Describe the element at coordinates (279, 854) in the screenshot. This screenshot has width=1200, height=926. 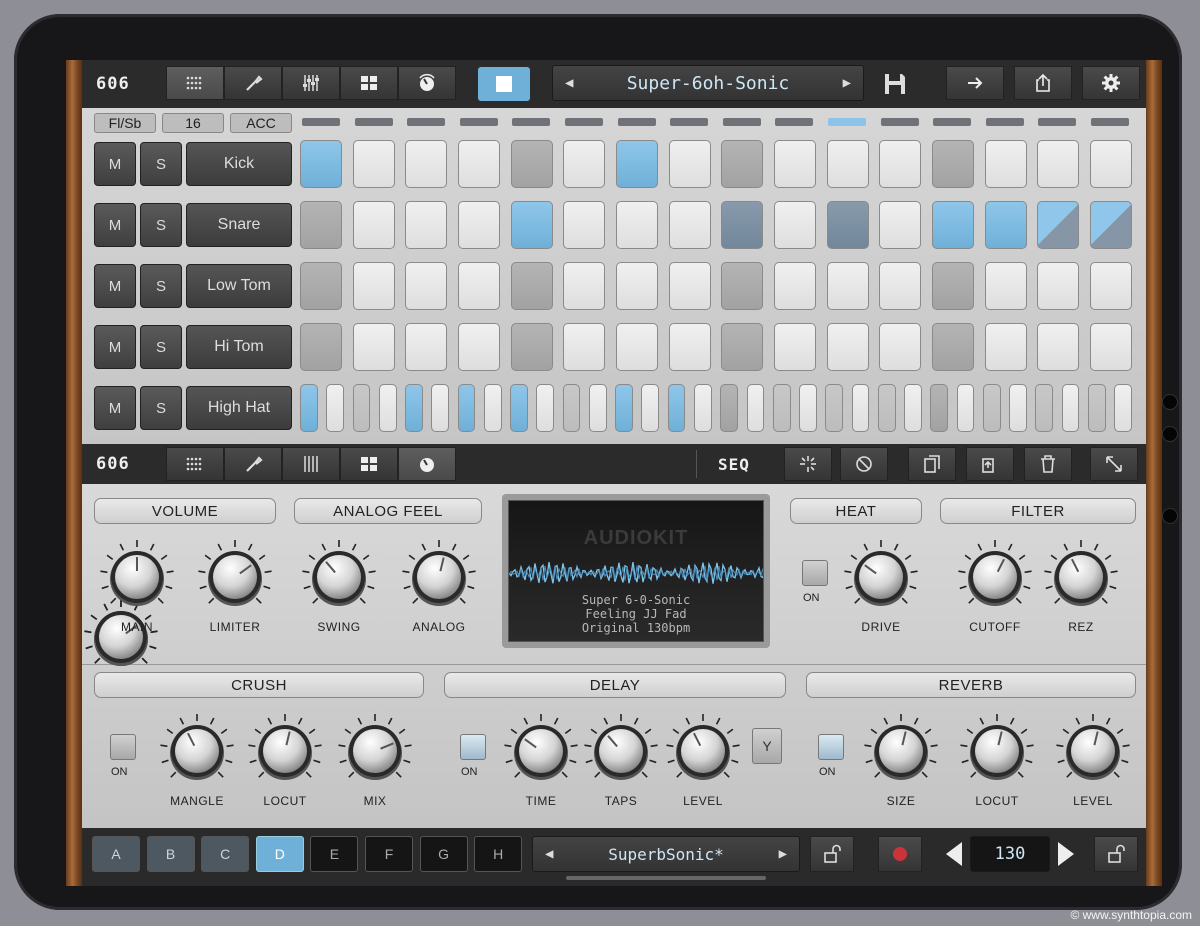
I see `pattern-d-button: D` at that location.